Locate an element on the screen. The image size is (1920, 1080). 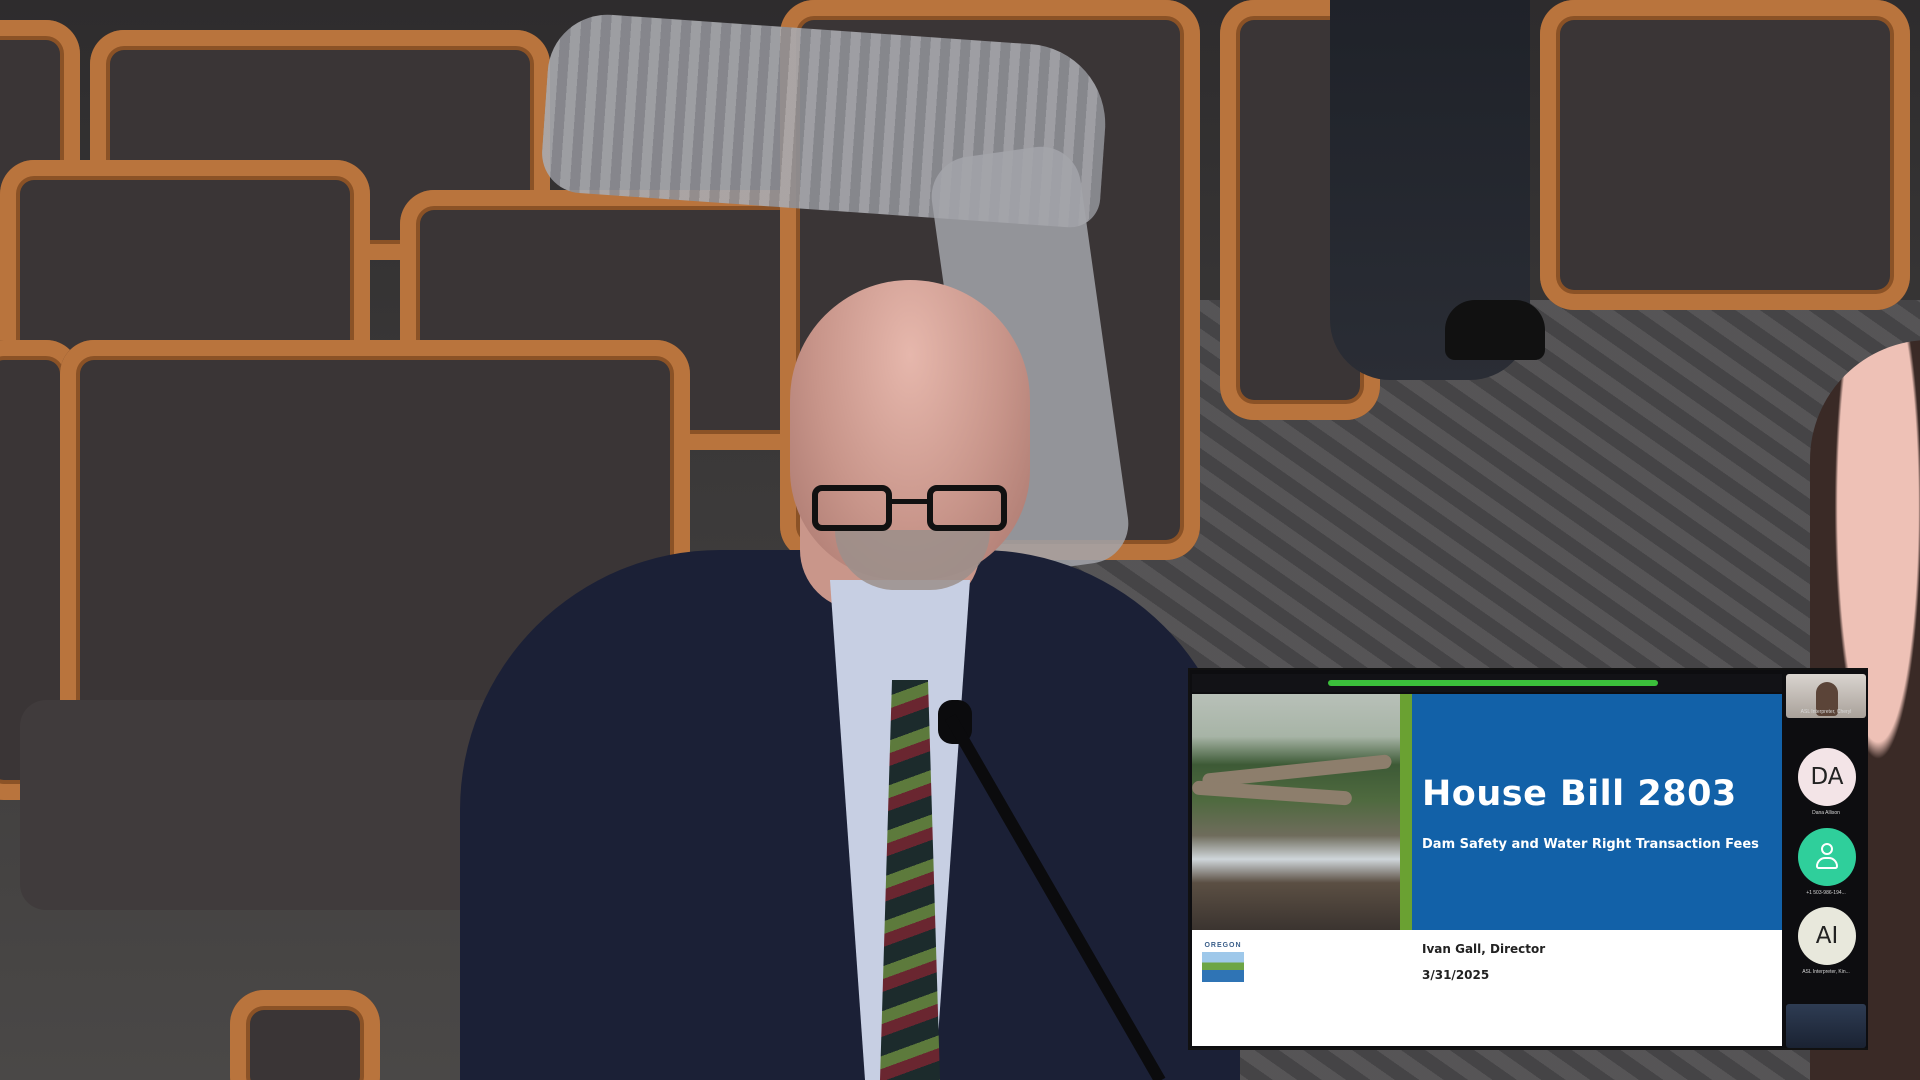
shoe is located at coordinates (1495, 330).